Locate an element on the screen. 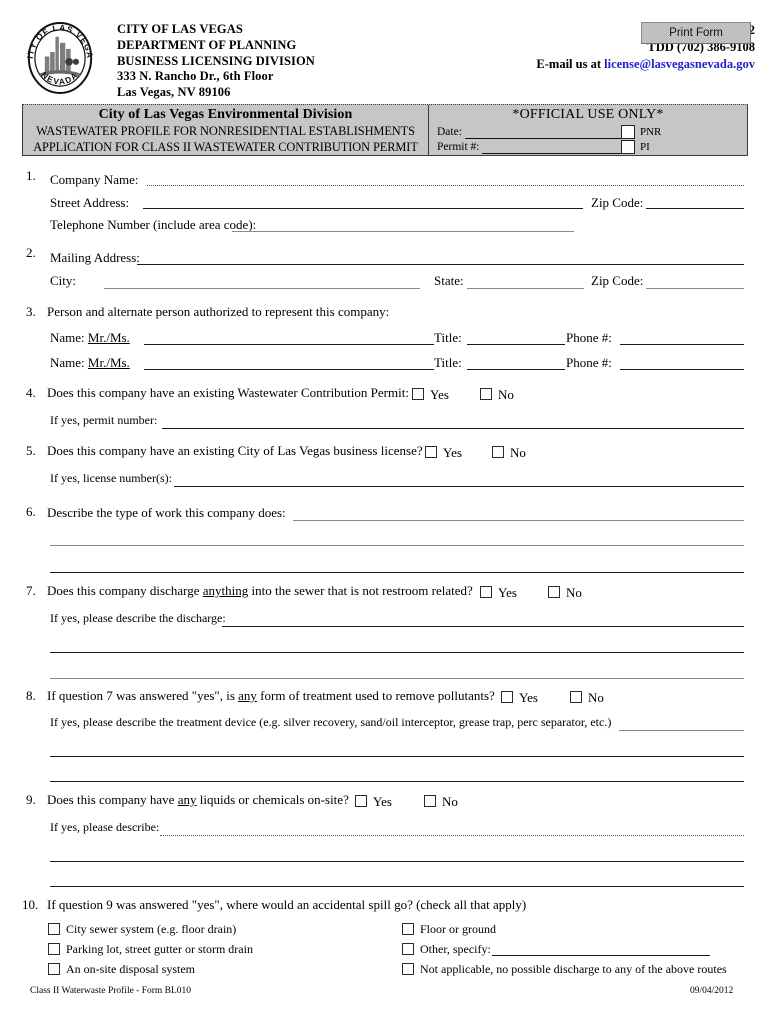 This screenshot has height=1024, width=770. q4-permit-number-input is located at coordinates (453, 428).